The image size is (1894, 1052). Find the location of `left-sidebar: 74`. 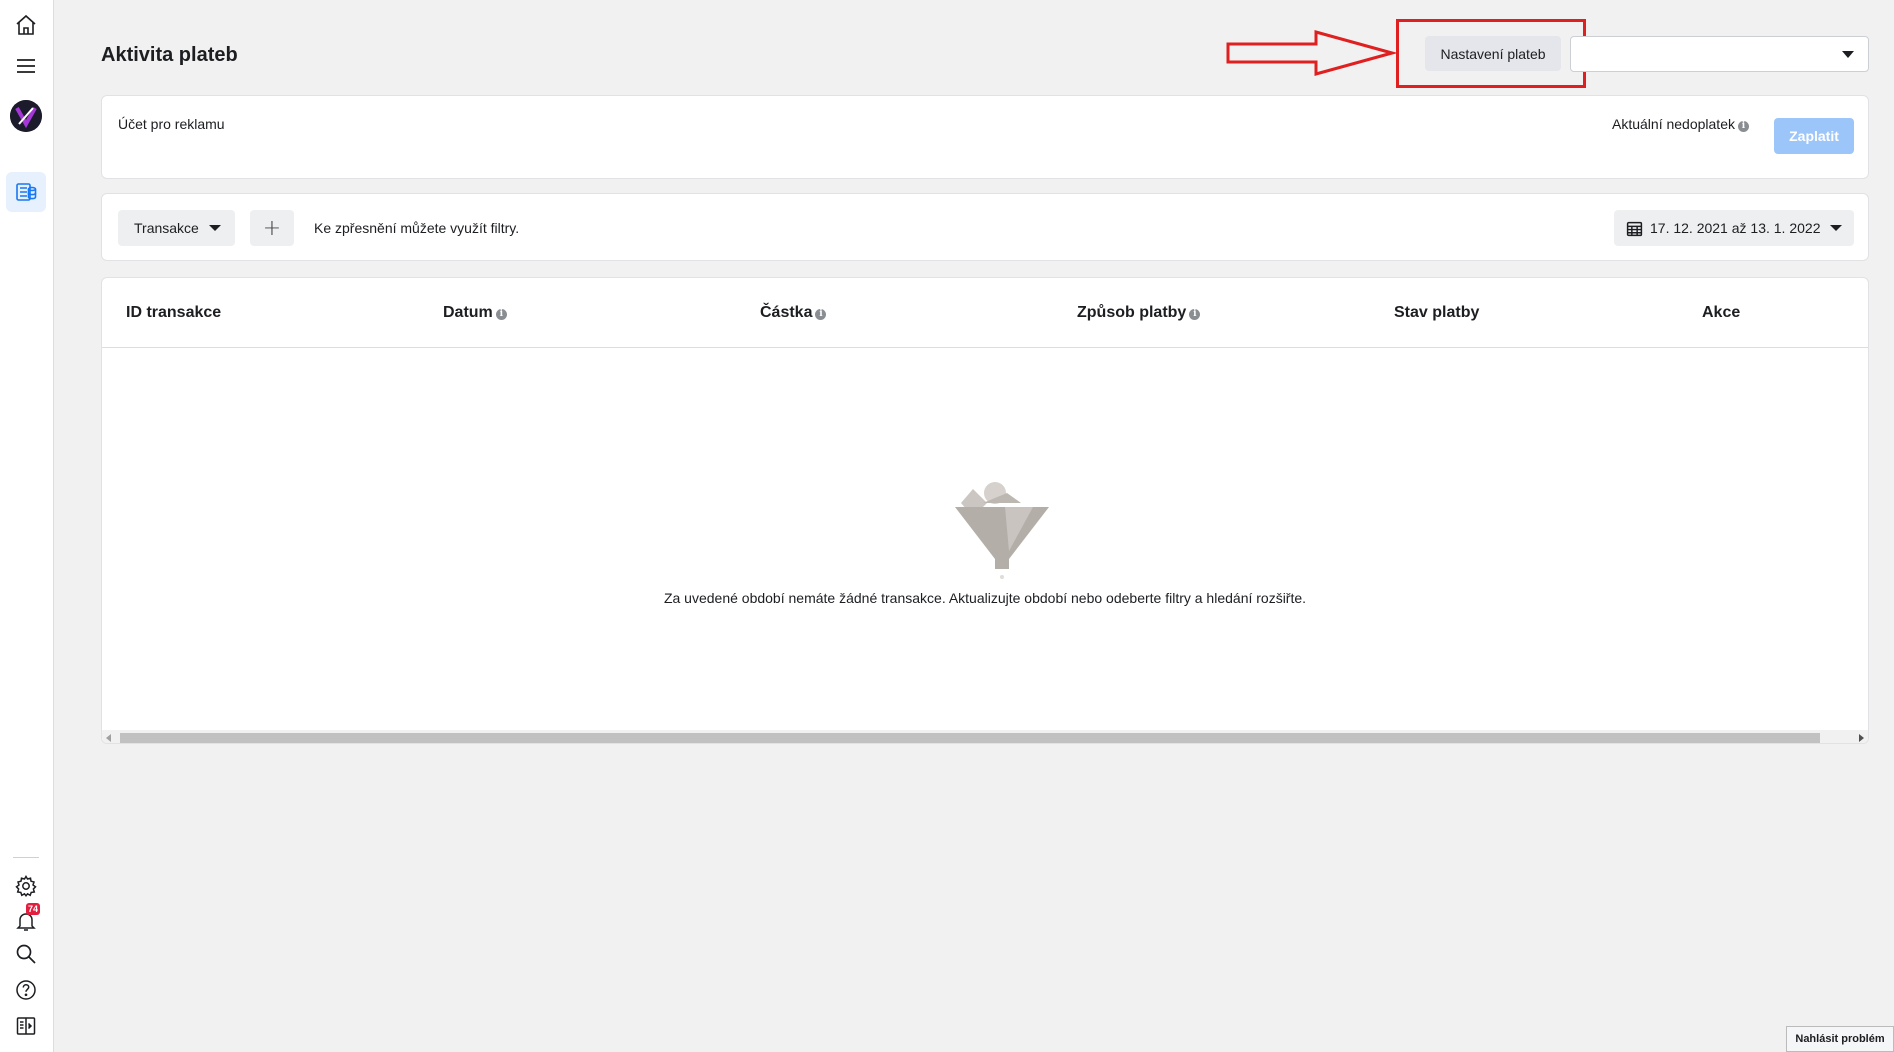

left-sidebar: 74 is located at coordinates (27, 526).